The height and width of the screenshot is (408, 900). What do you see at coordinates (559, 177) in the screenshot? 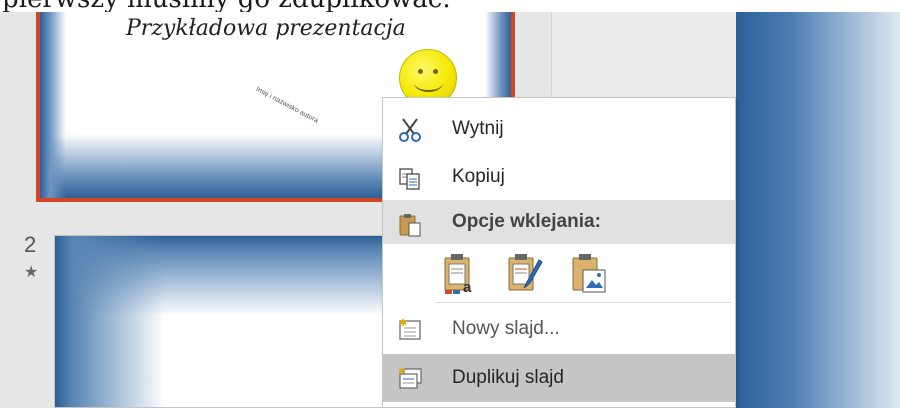
I see `menu-item-copy: Kopiuj` at bounding box center [559, 177].